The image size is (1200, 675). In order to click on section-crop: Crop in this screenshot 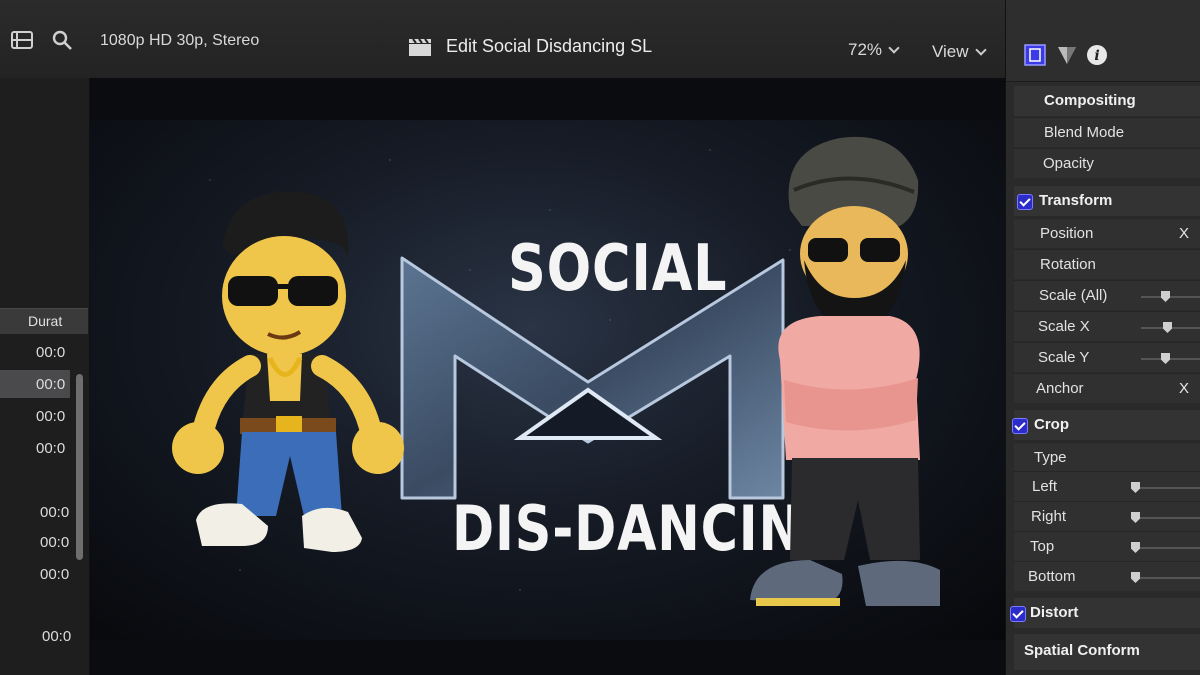, I will do `click(1106, 425)`.